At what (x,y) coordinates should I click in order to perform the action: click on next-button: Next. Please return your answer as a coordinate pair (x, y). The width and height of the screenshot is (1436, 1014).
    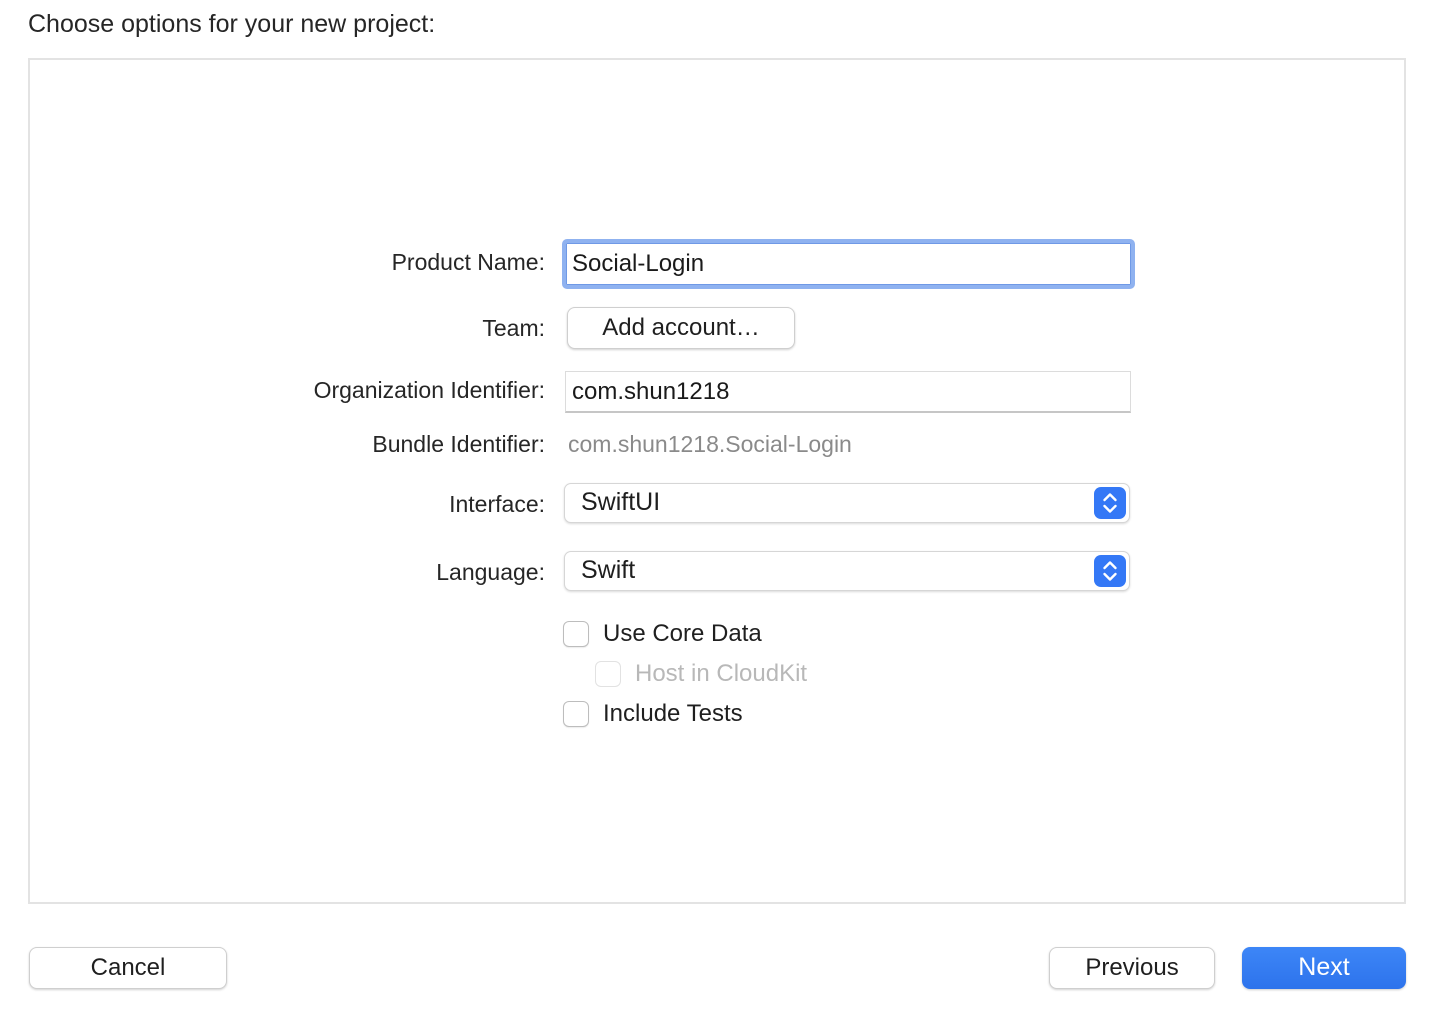
    Looking at the image, I should click on (1324, 968).